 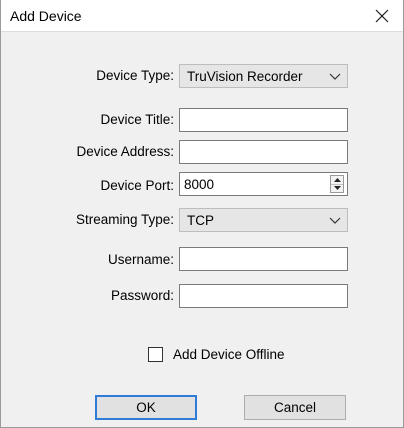 I want to click on title-bar: Add Device, so click(x=202, y=16).